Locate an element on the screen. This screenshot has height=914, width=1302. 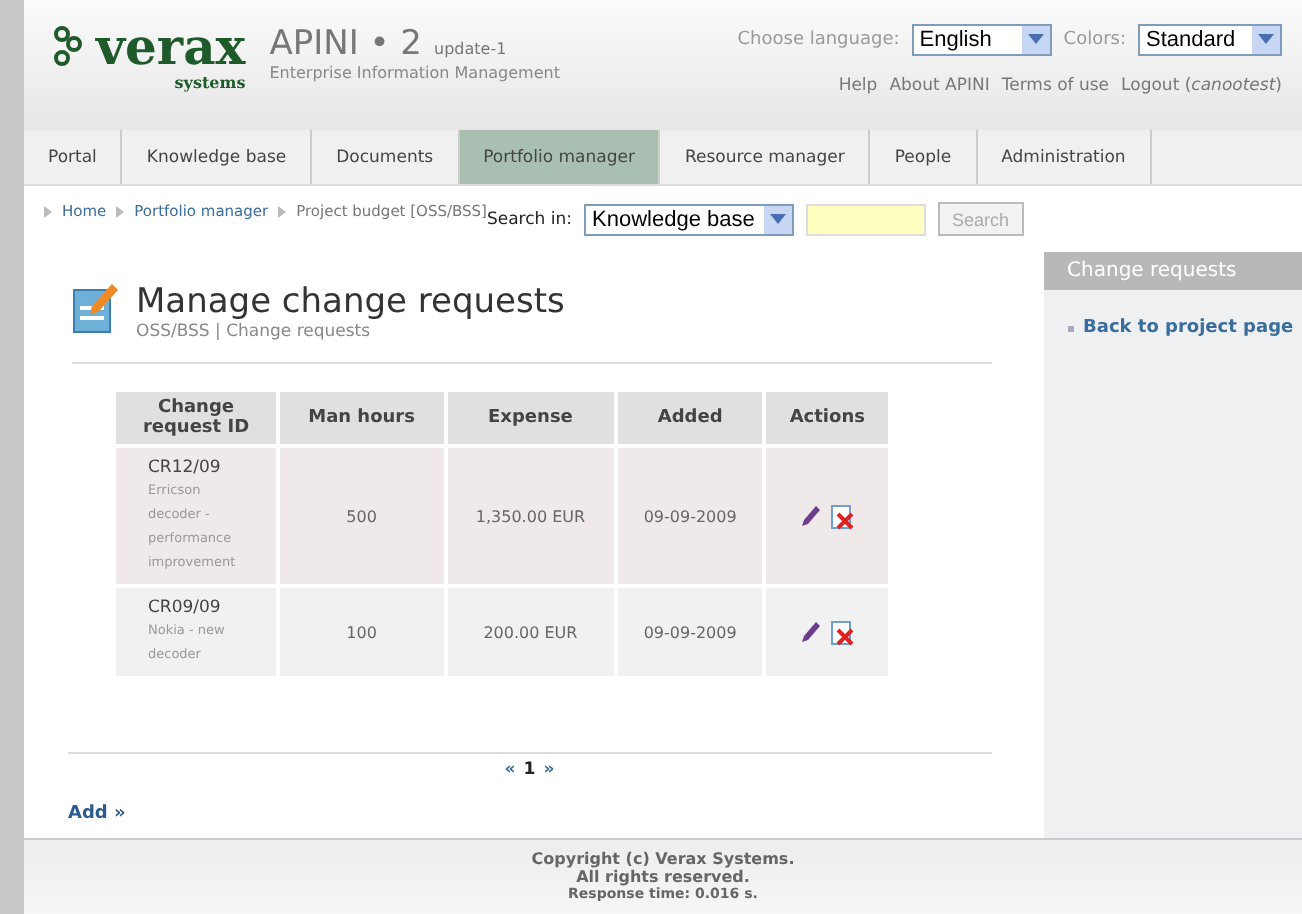
header-link: Terms of use is located at coordinates (1055, 86).